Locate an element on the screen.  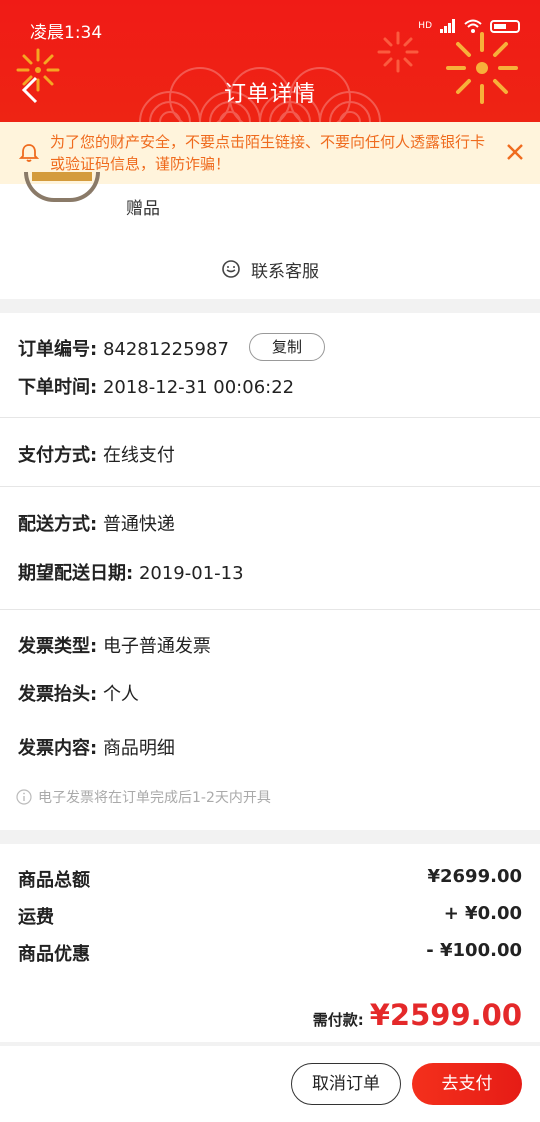
gift-section: 赠品 联系客服 is located at coordinates (270, 235).